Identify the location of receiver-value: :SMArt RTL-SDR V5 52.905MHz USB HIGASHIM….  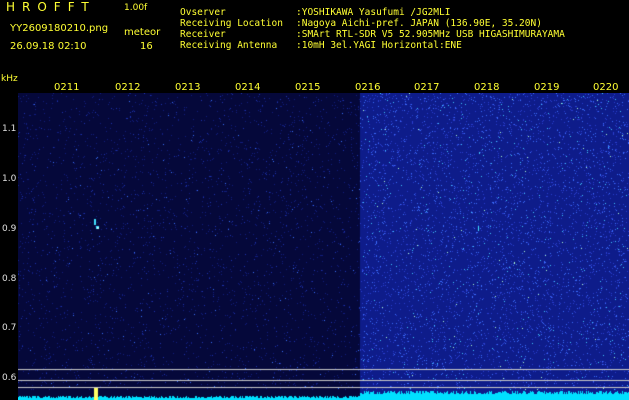
(430, 34).